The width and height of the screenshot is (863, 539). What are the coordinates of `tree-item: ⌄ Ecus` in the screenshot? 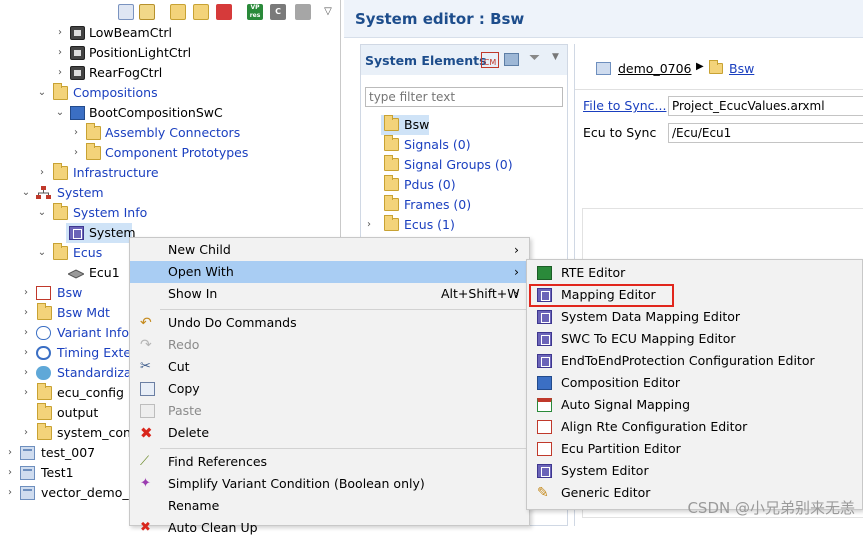 It's located at (65, 253).